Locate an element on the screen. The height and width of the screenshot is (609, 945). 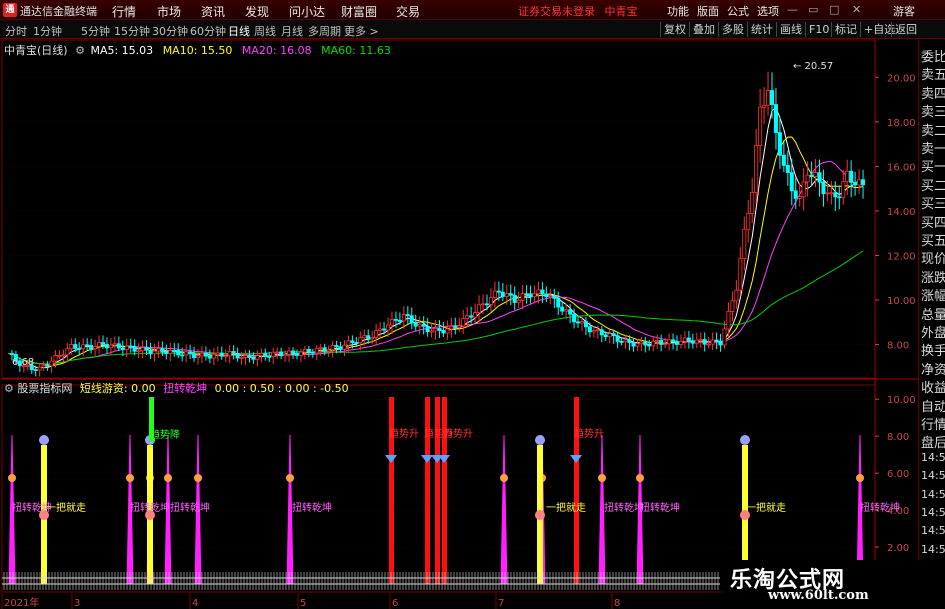
side-item: 外盘 is located at coordinates (933, 331).